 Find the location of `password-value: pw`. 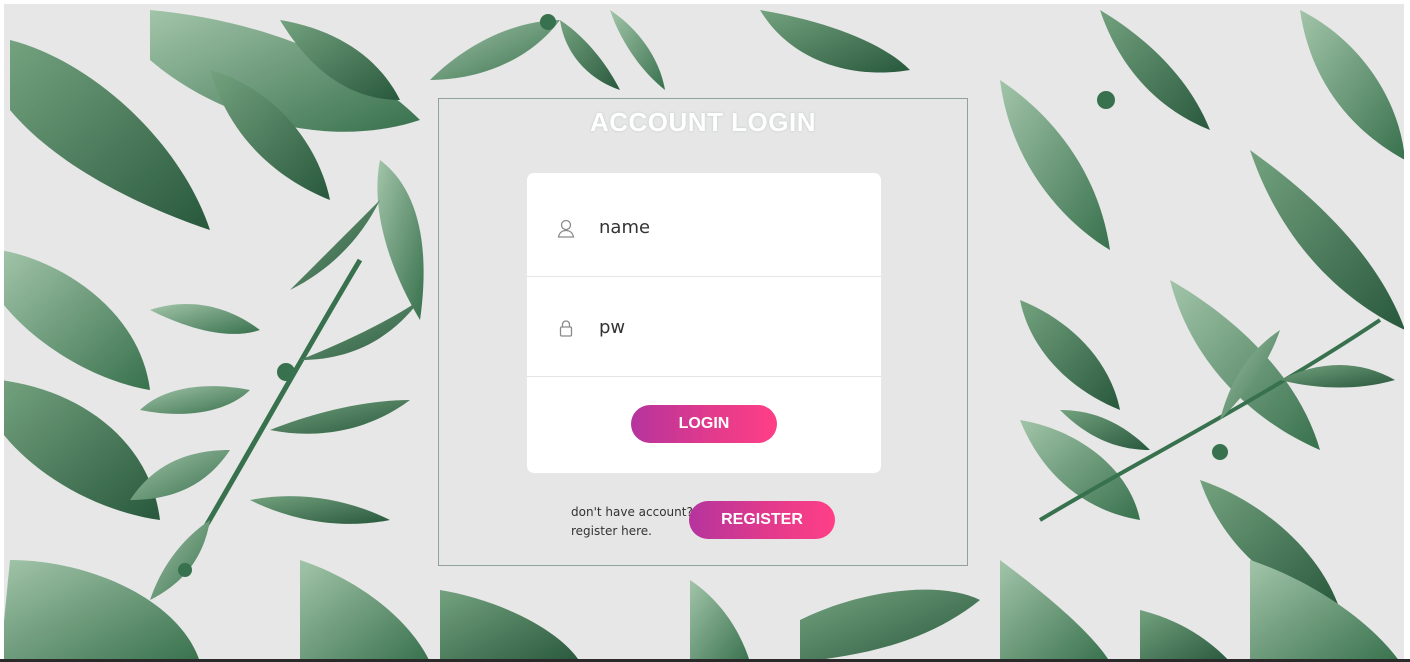

password-value: pw is located at coordinates (612, 327).